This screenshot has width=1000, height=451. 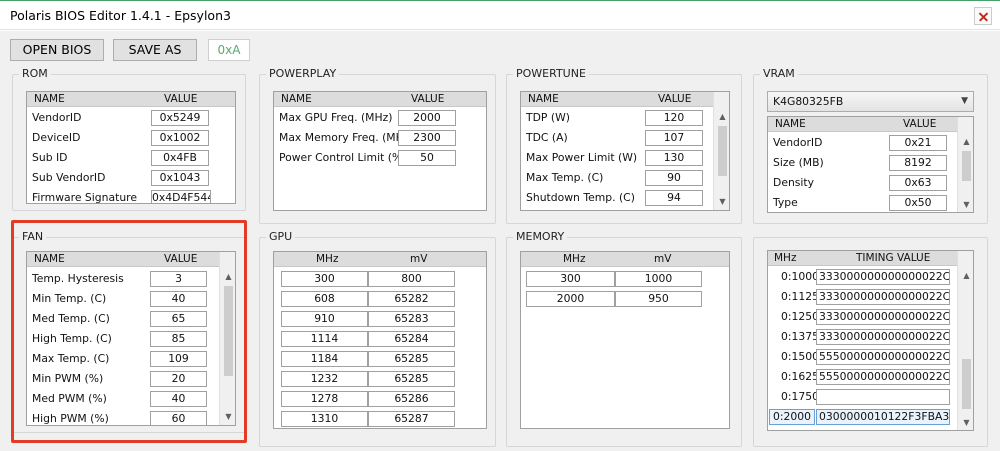 What do you see at coordinates (411, 399) in the screenshot?
I see `gpu-mv: 65286` at bounding box center [411, 399].